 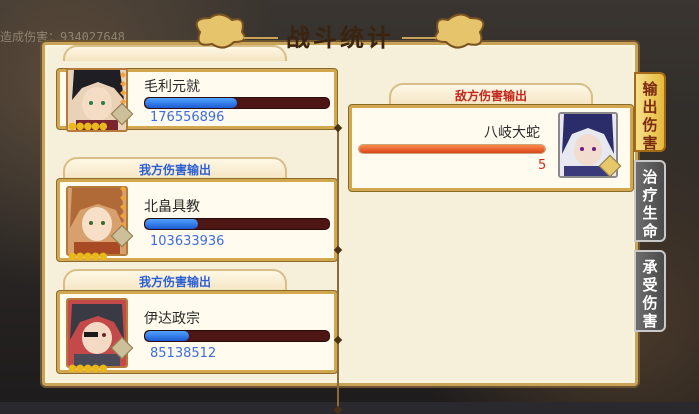 What do you see at coordinates (512, 133) in the screenshot?
I see `enemy-name: 八岐大蛇` at bounding box center [512, 133].